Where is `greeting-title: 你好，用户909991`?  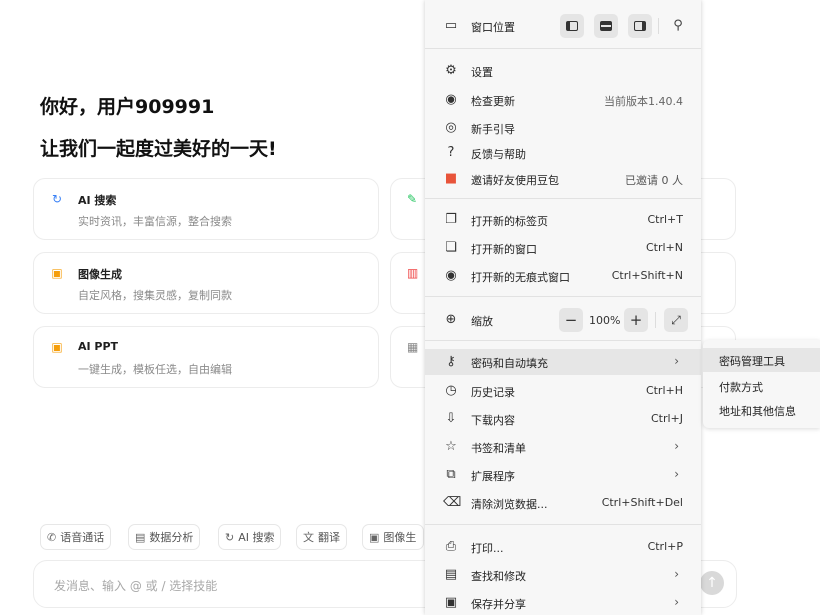 greeting-title: 你好，用户909991 is located at coordinates (127, 107).